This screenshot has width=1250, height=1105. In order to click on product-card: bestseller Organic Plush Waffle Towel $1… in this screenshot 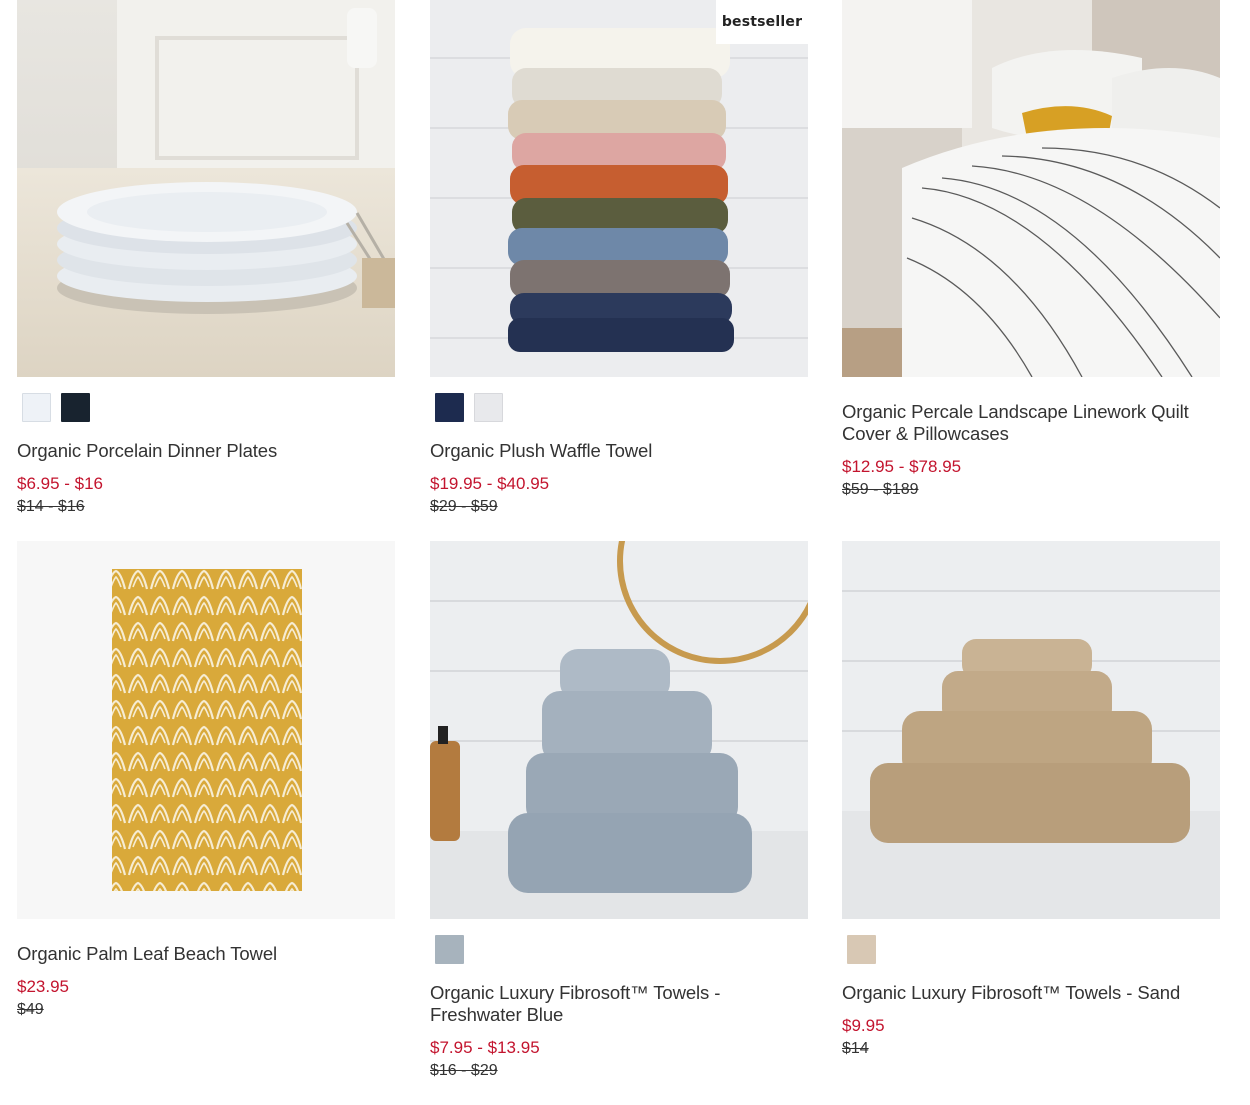, I will do `click(619, 258)`.